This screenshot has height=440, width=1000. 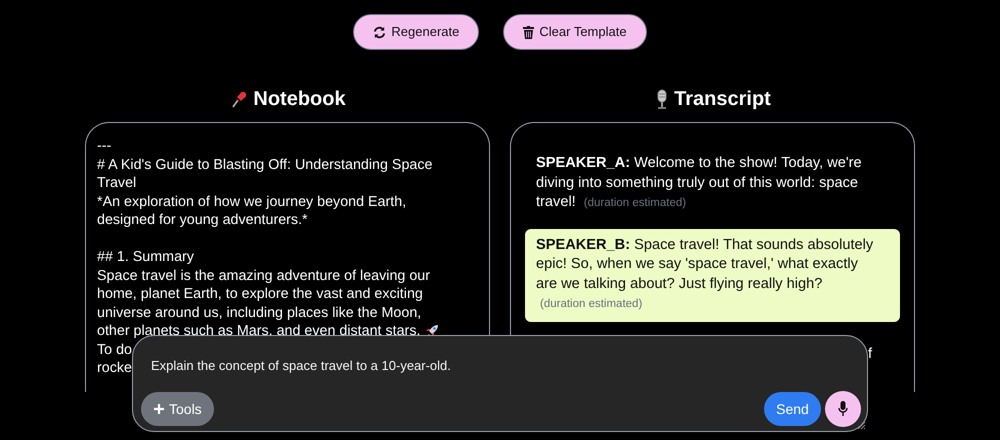 What do you see at coordinates (259, 313) in the screenshot?
I see `notebook-text-line: universe around us, including places like the Moon,` at bounding box center [259, 313].